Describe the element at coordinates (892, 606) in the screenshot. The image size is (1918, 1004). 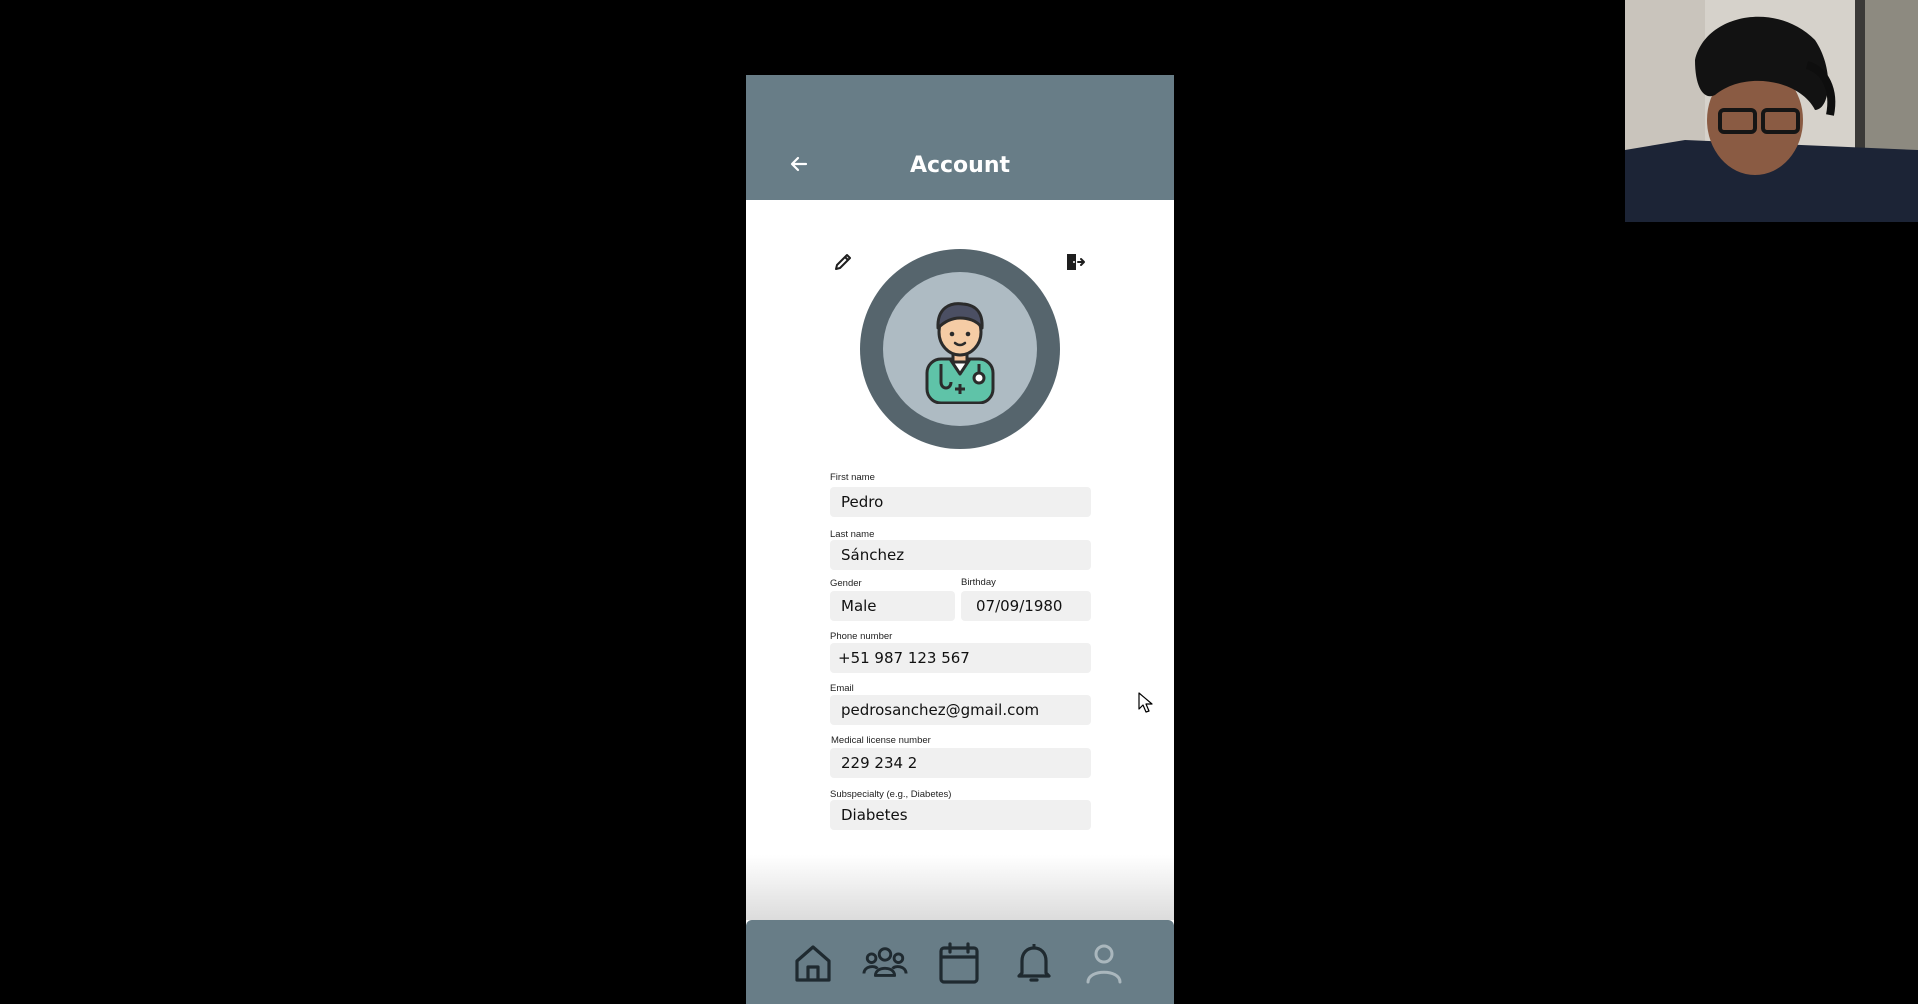
I see `gender-field: Male` at that location.